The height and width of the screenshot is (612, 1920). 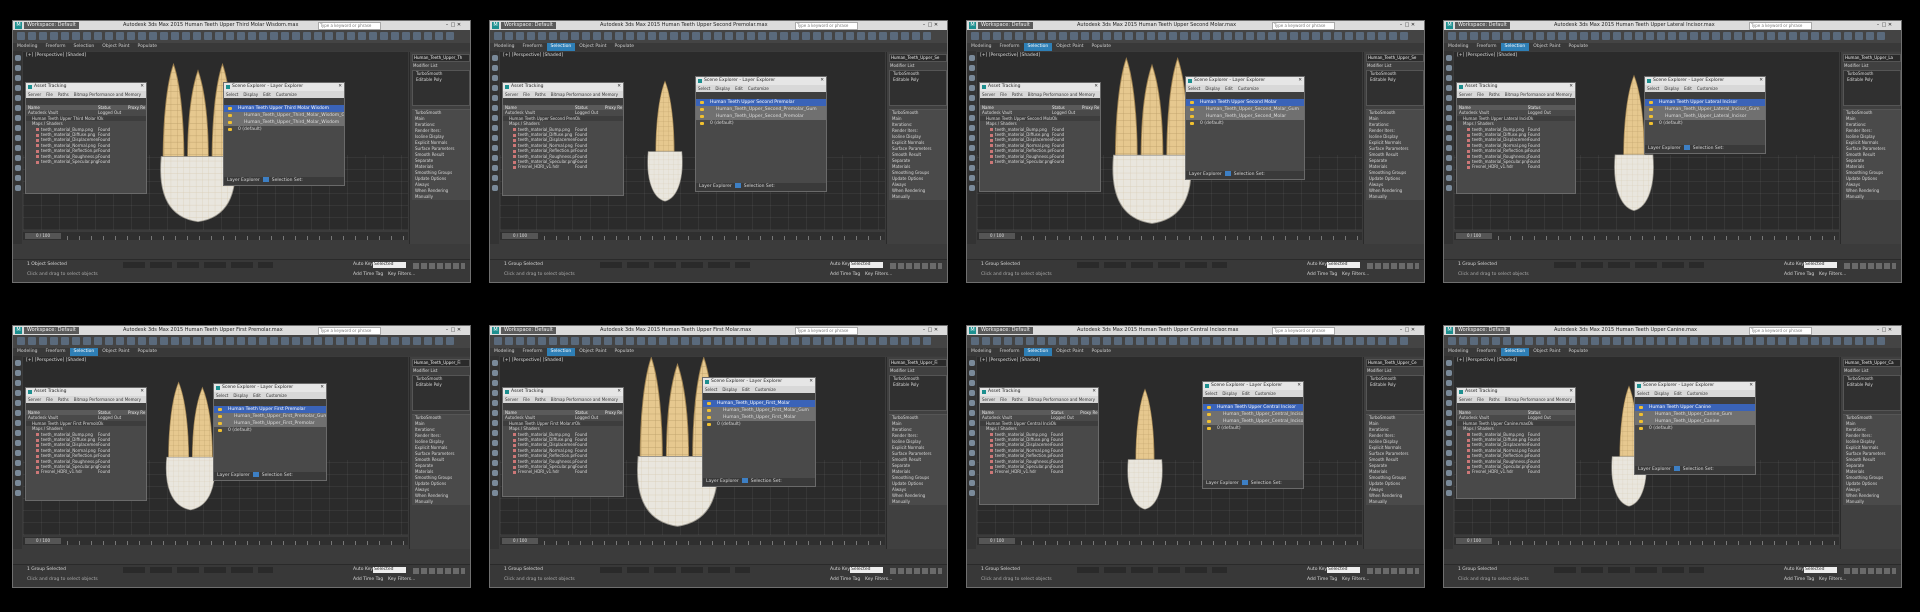 What do you see at coordinates (1646, 236) in the screenshot?
I see `time-slider: 0 / 100` at bounding box center [1646, 236].